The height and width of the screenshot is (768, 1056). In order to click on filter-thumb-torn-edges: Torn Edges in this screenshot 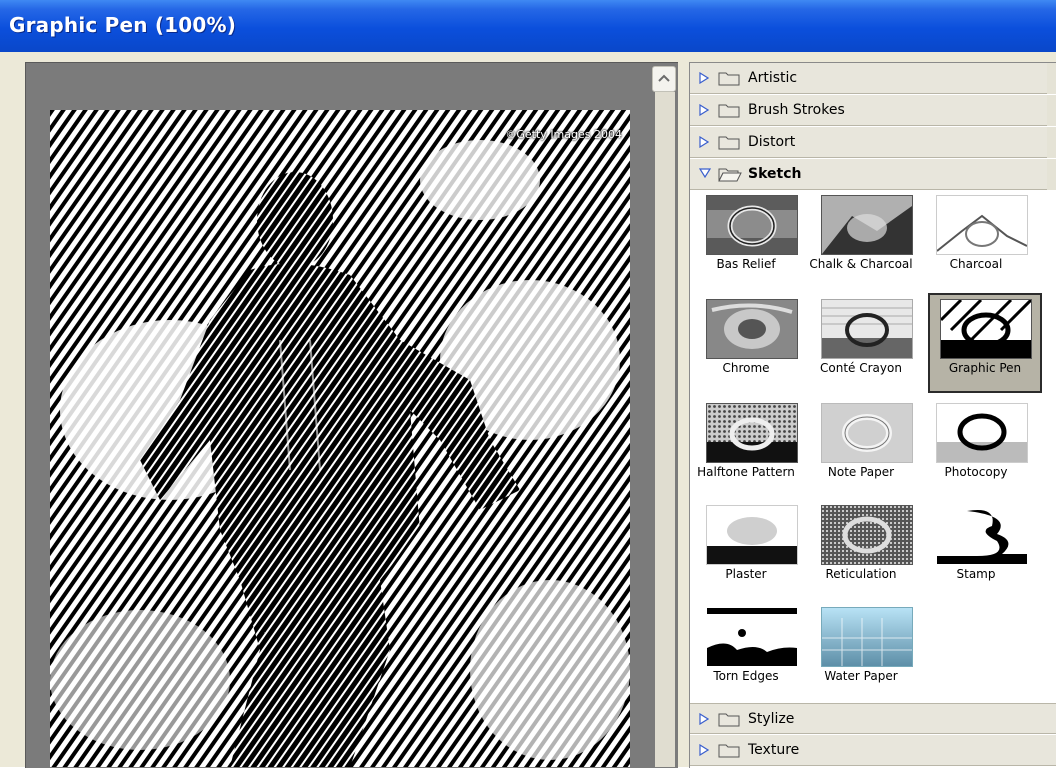, I will do `click(747, 652)`.